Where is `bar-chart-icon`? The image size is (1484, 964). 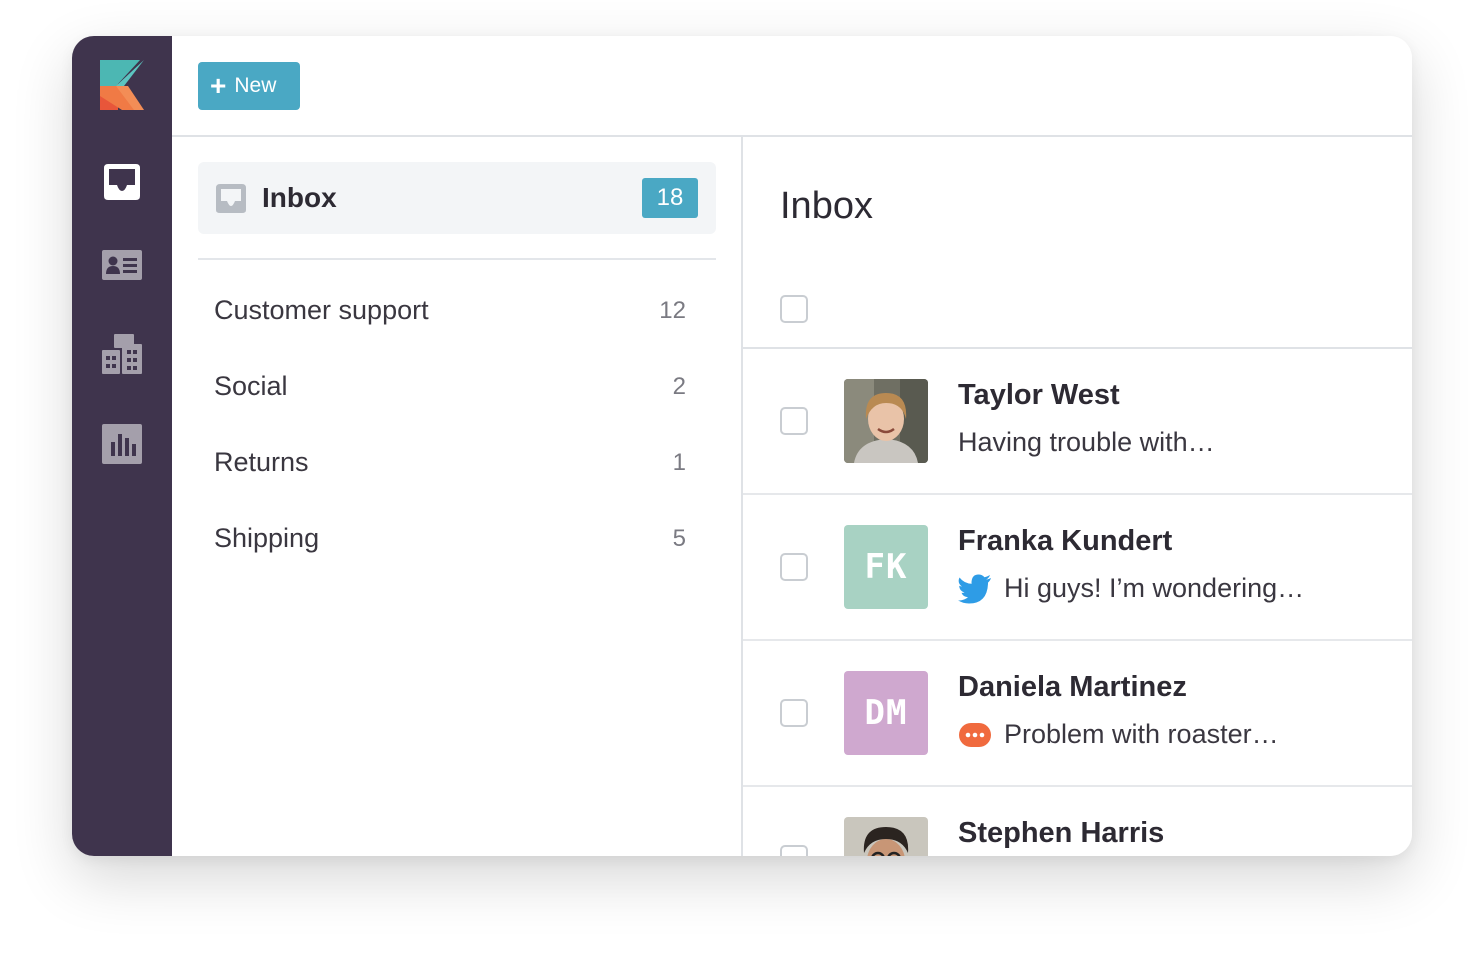
bar-chart-icon is located at coordinates (122, 444).